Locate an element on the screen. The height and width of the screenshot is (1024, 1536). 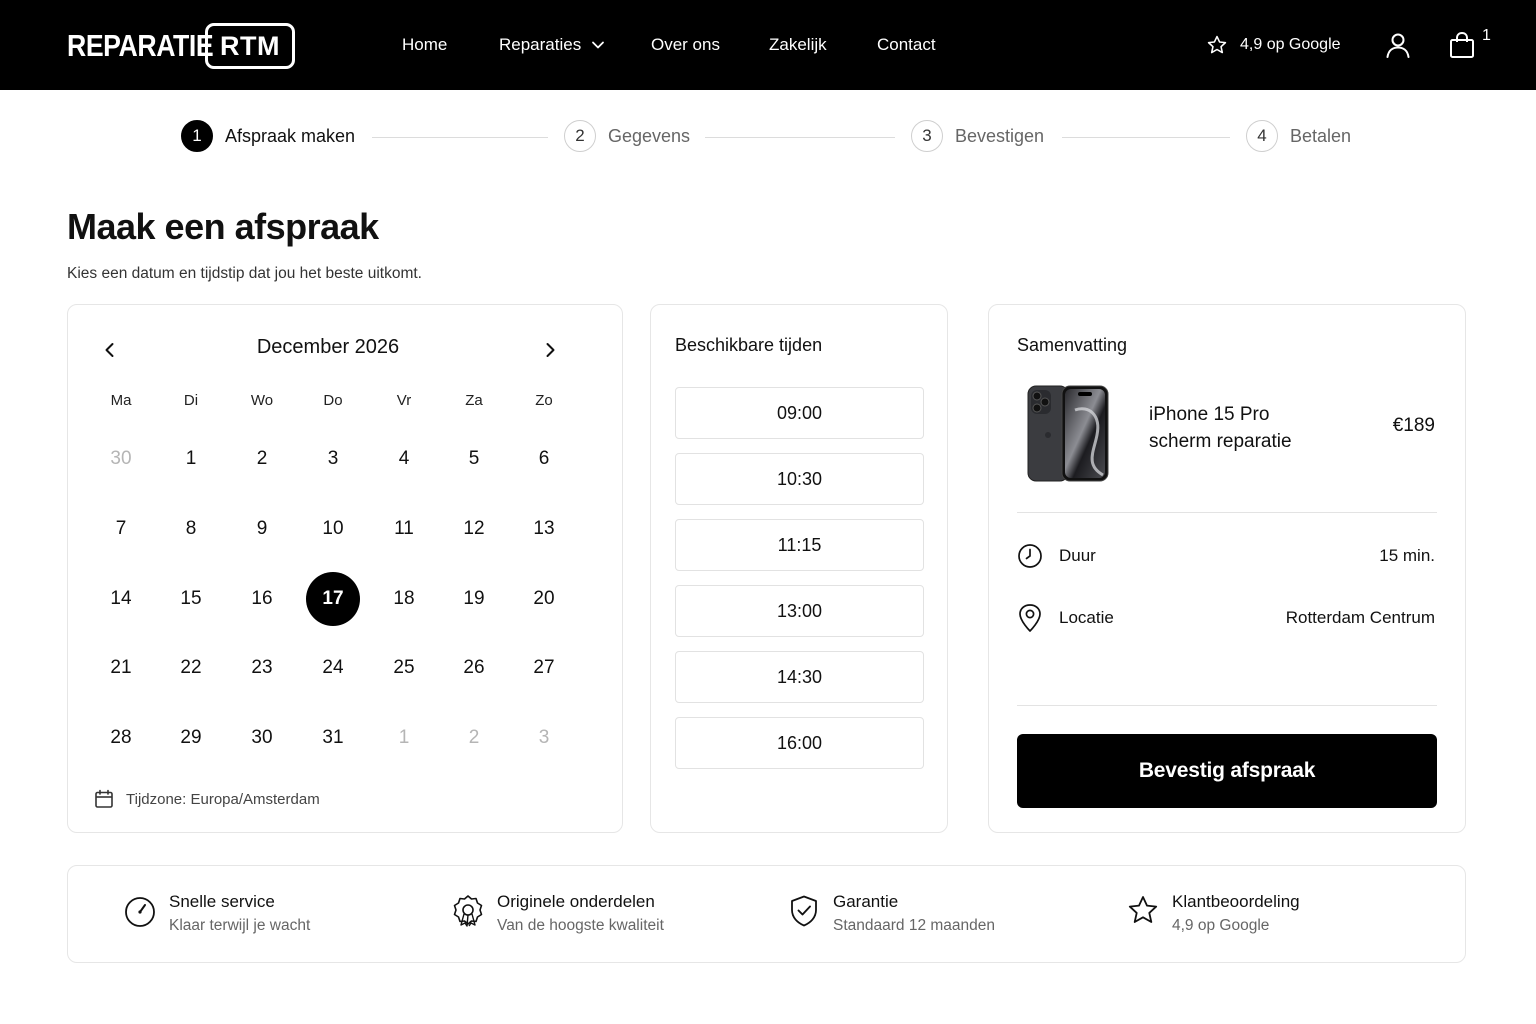
weekday-label: Za is located at coordinates (474, 400).